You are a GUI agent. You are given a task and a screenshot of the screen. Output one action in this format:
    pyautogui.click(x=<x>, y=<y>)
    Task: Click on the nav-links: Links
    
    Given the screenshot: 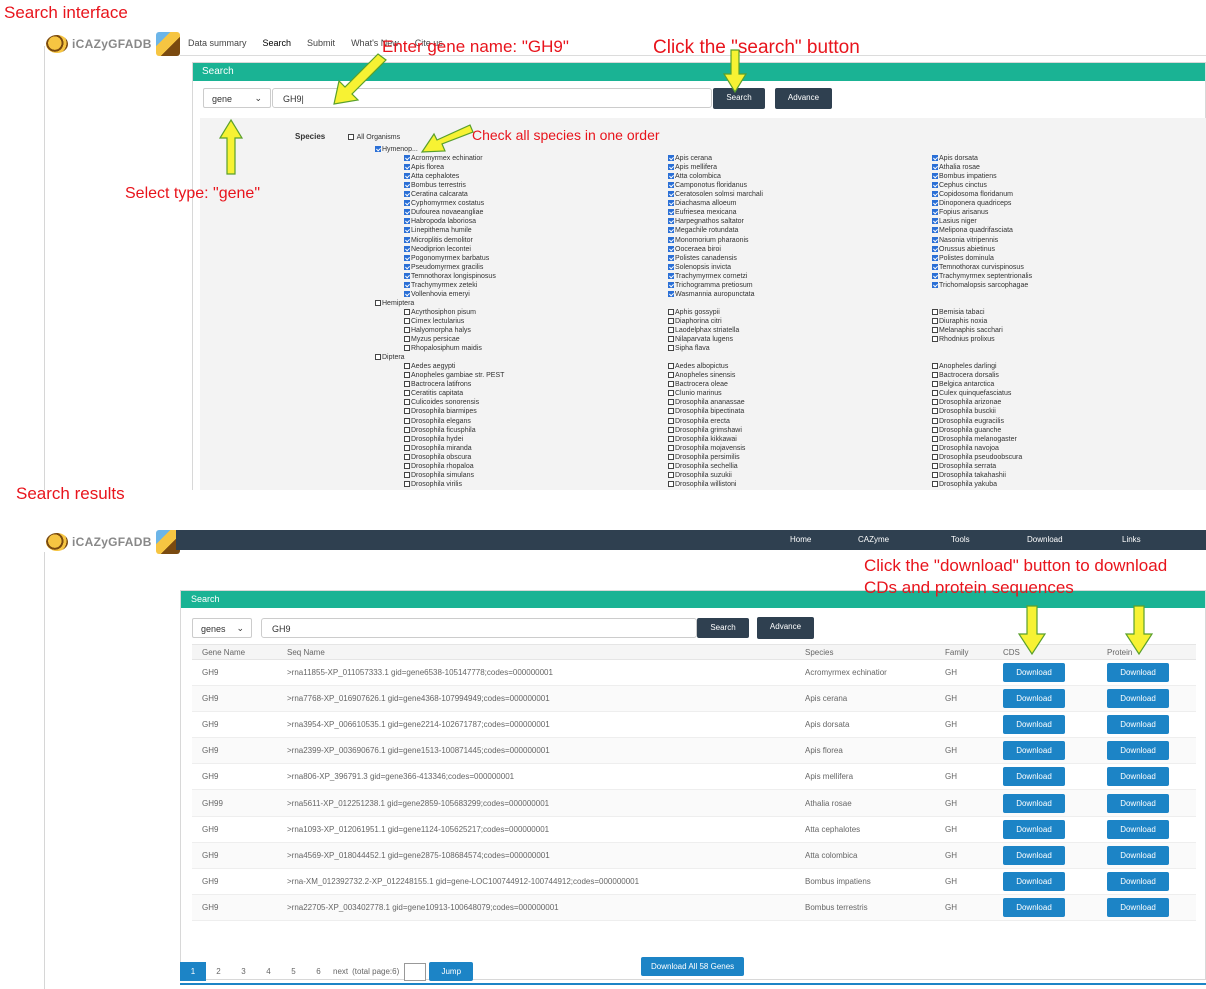 What is the action you would take?
    pyautogui.click(x=1131, y=539)
    